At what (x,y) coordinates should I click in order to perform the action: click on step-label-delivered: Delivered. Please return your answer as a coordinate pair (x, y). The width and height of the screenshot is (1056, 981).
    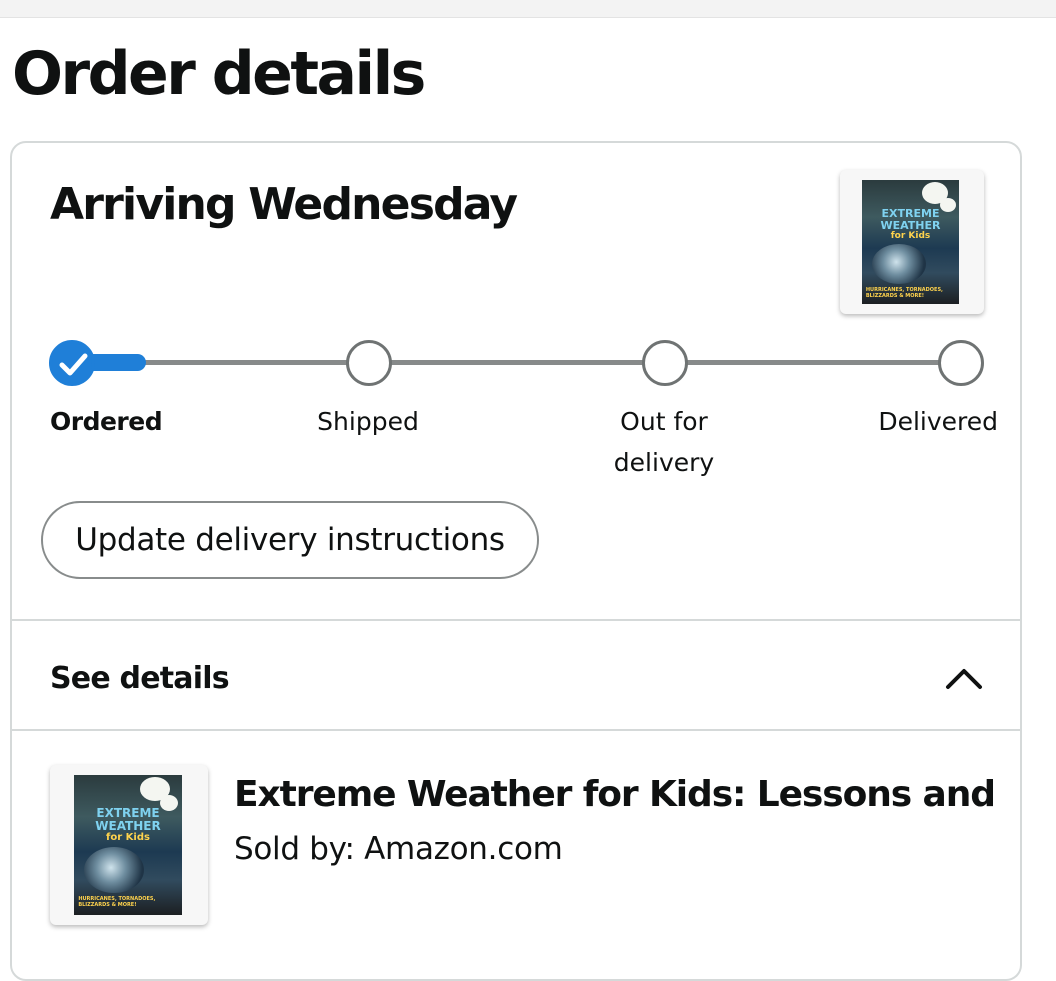
    Looking at the image, I should click on (938, 421).